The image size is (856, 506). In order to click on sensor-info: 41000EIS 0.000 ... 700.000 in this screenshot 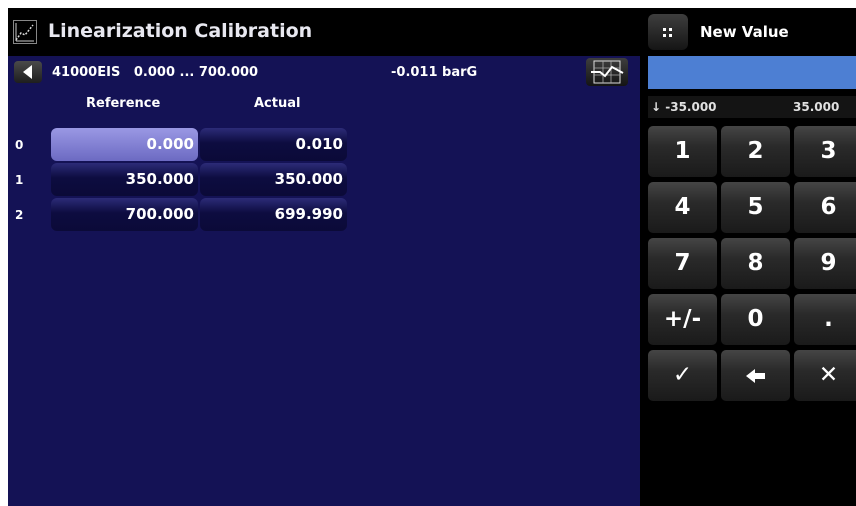, I will do `click(155, 72)`.